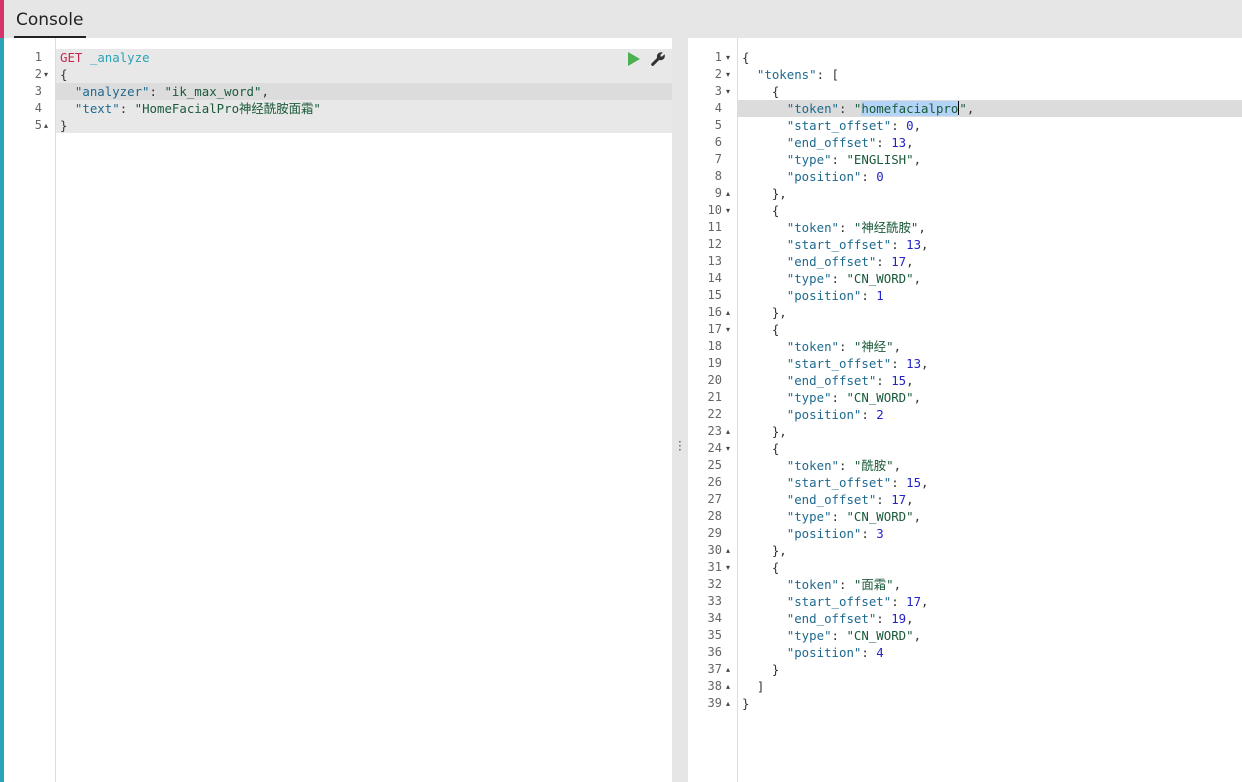  Describe the element at coordinates (858, 108) in the screenshot. I see `response-line: "token": "homefacialpro",` at that location.